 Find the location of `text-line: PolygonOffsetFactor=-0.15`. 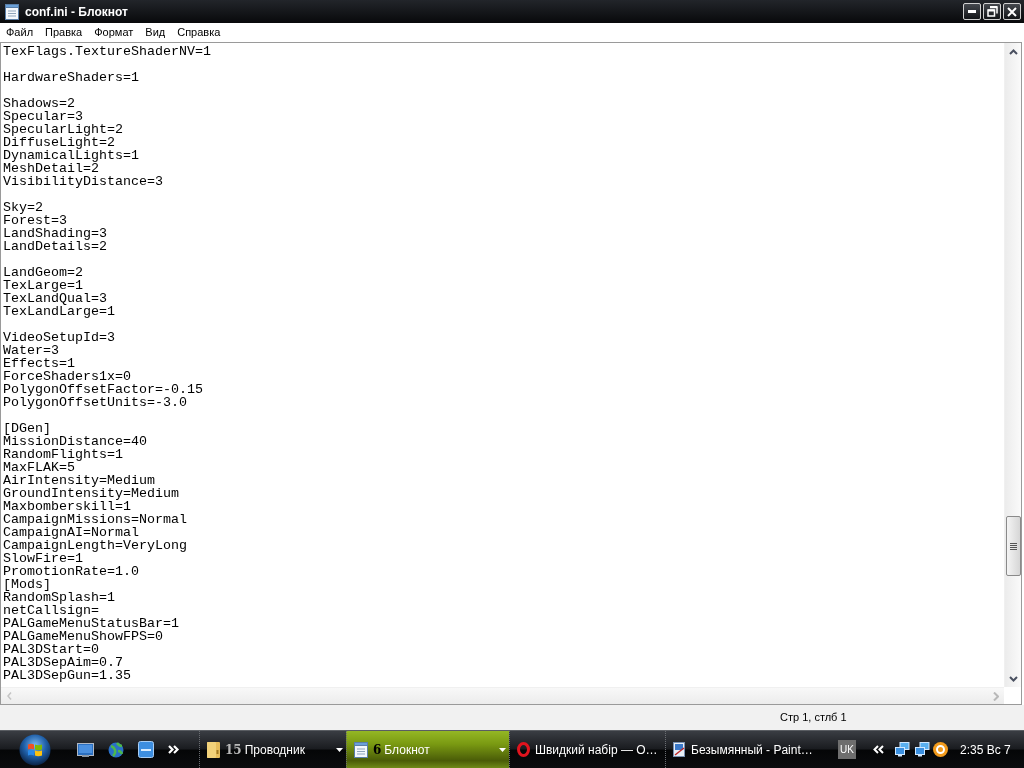

text-line: PolygonOffsetFactor=-0.15 is located at coordinates (103, 389).